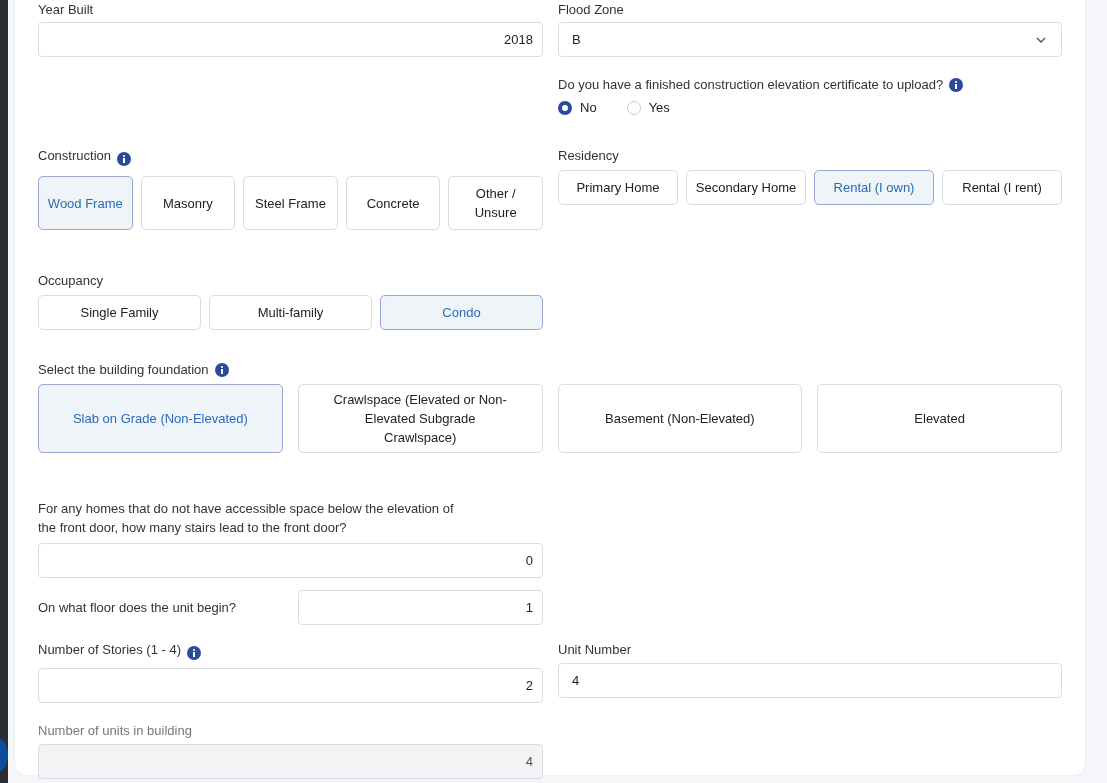 The image size is (1107, 783). Describe the element at coordinates (85, 203) in the screenshot. I see `option-button: Wood Frame` at that location.